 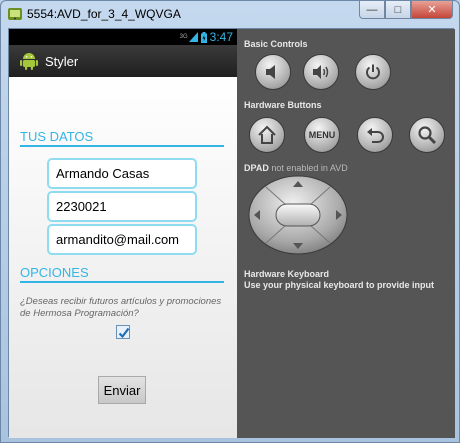 What do you see at coordinates (287, 274) in the screenshot?
I see `hardware-keyboard-heading: Hardware Keyboard` at bounding box center [287, 274].